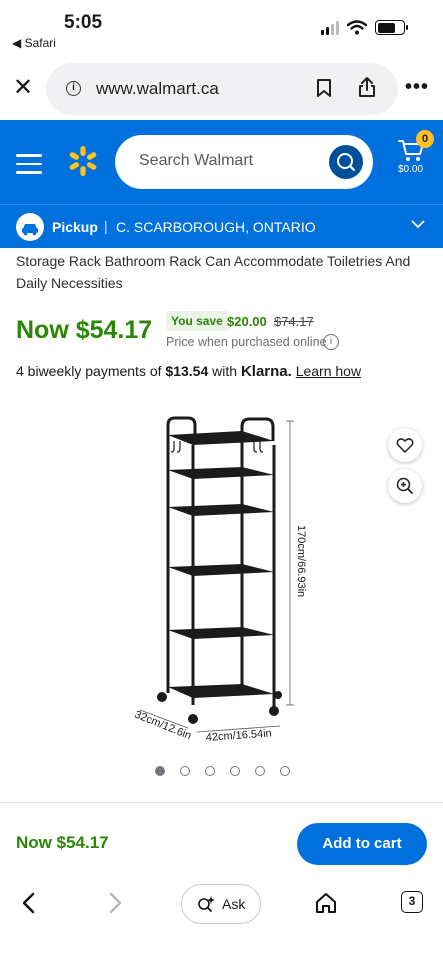  Describe the element at coordinates (367, 87) in the screenshot. I see `share-icon` at that location.